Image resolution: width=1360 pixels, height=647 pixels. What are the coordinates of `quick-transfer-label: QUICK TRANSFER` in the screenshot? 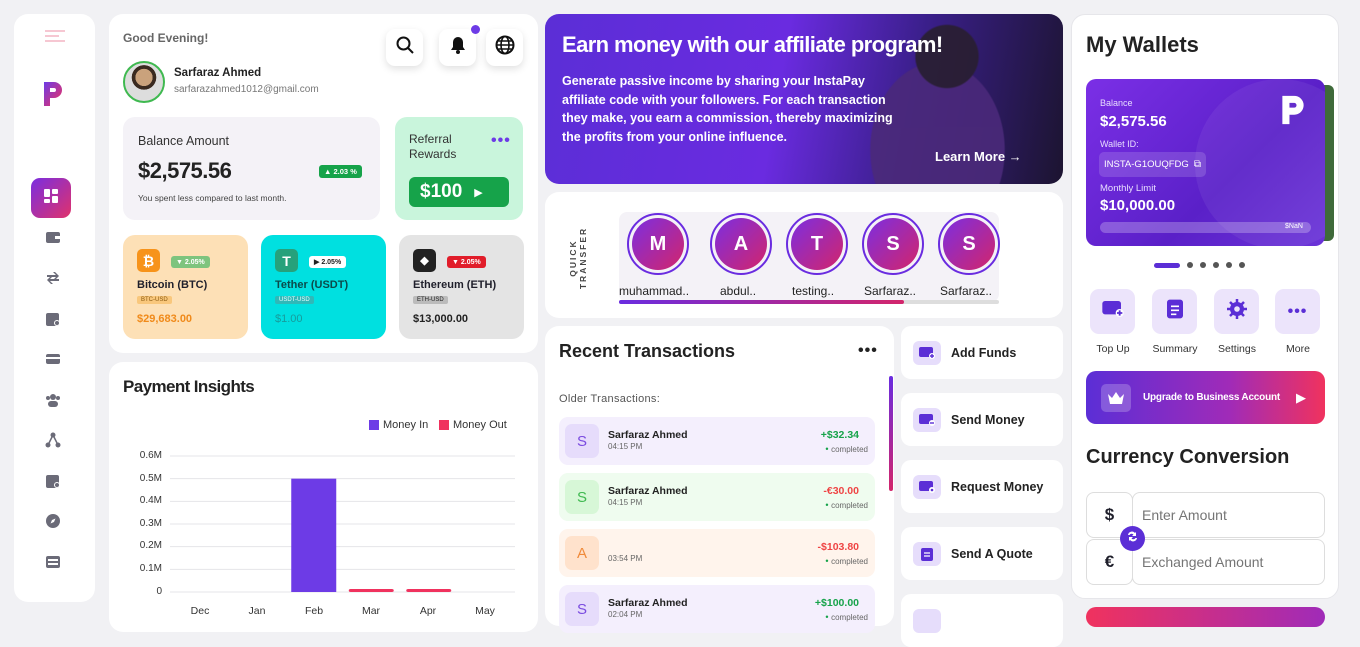 It's located at (578, 258).